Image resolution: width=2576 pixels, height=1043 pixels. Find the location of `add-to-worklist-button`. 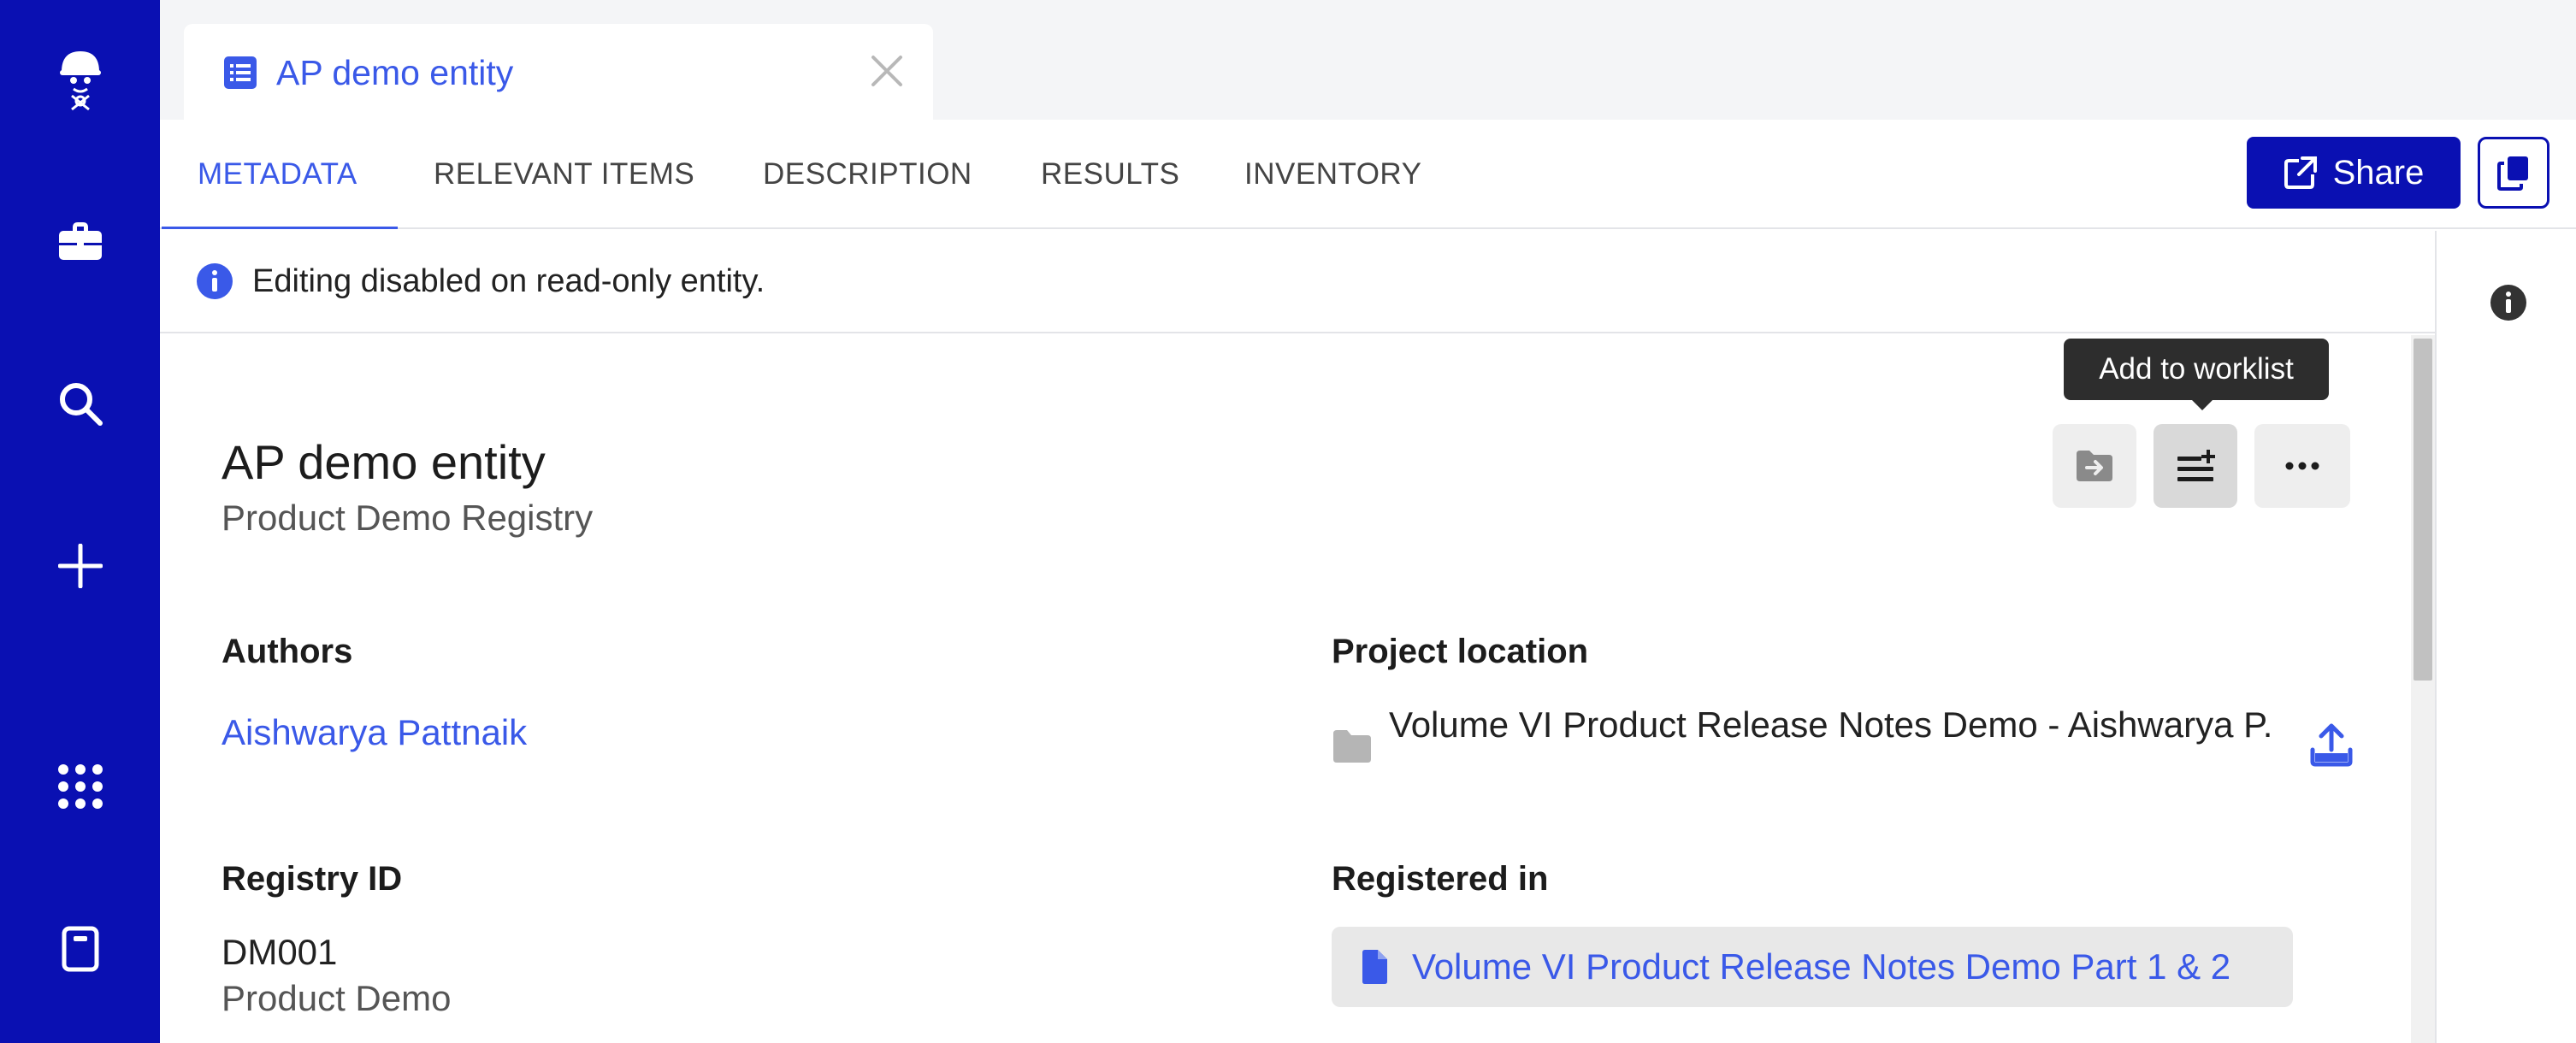

add-to-worklist-button is located at coordinates (2195, 466).